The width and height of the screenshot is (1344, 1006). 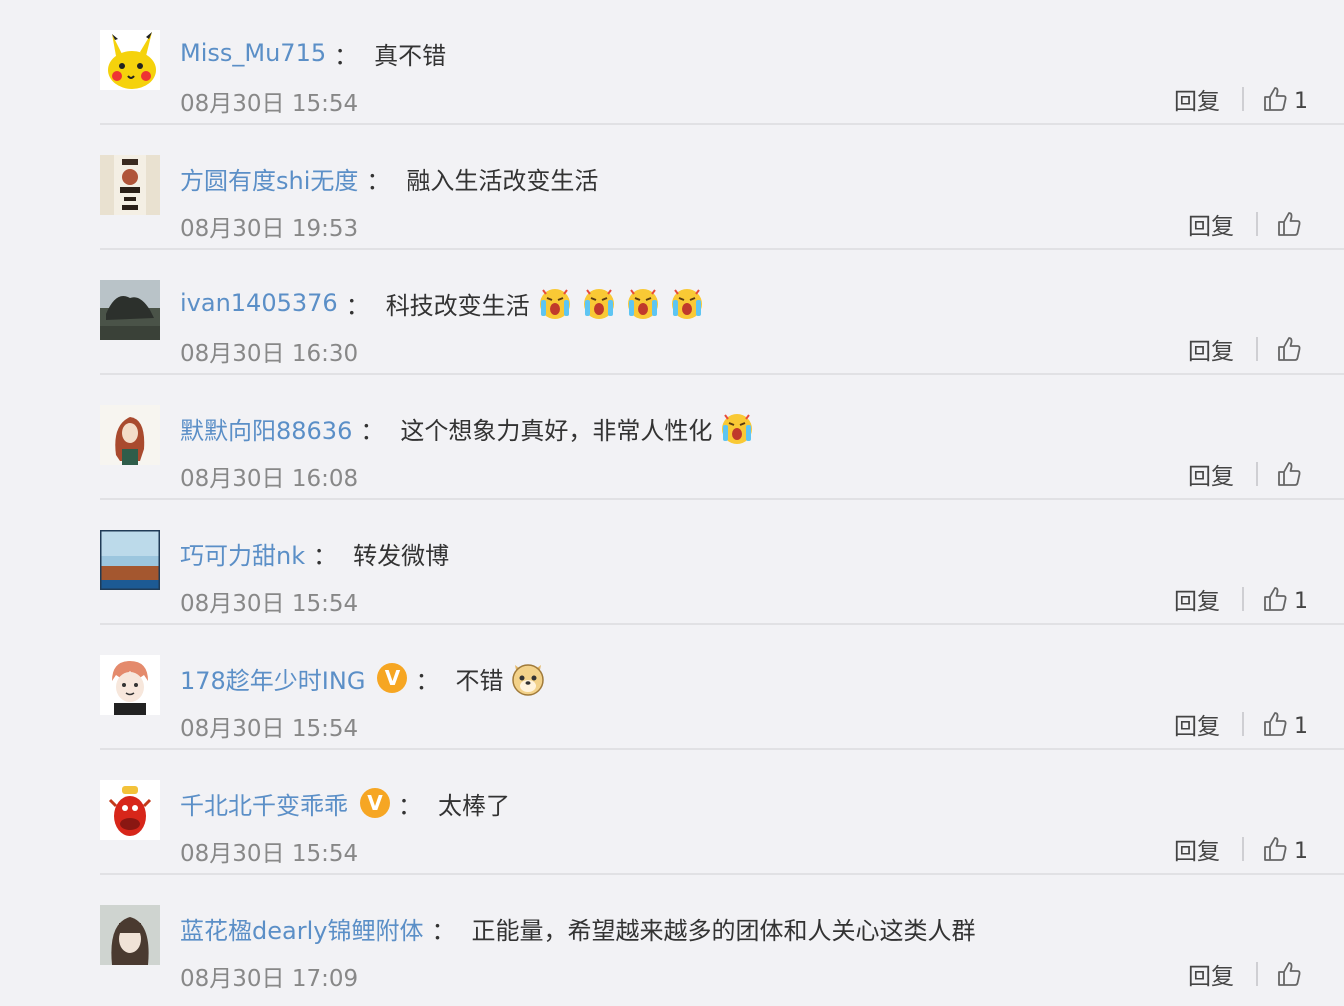 I want to click on comment-line: 默默向阳88636 ： 这个想象力真好，非常人性化, so click(x=468, y=428).